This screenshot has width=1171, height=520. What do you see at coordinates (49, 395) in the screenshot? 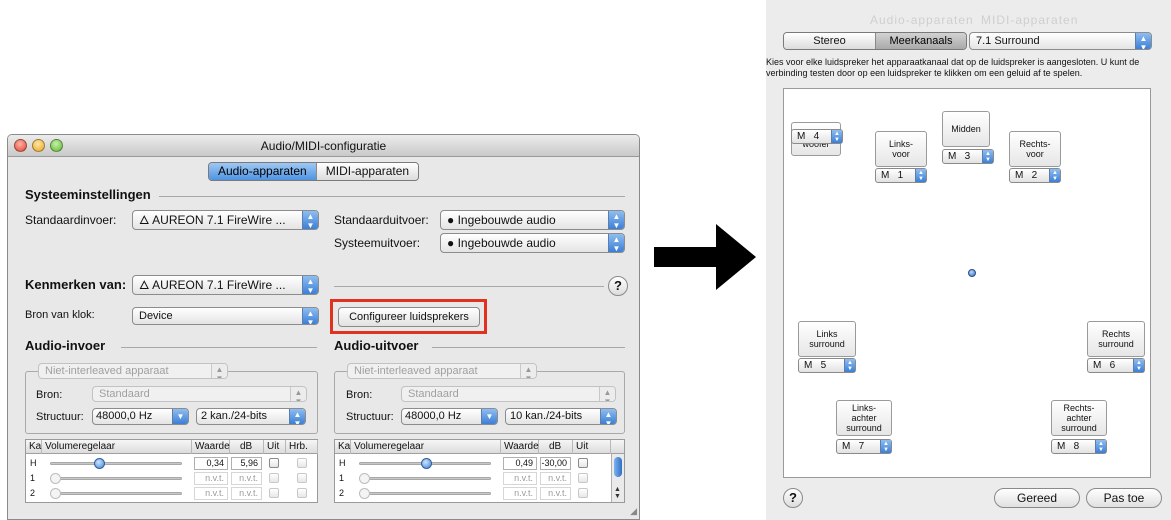
I see `input-source-label: Bron:` at bounding box center [49, 395].